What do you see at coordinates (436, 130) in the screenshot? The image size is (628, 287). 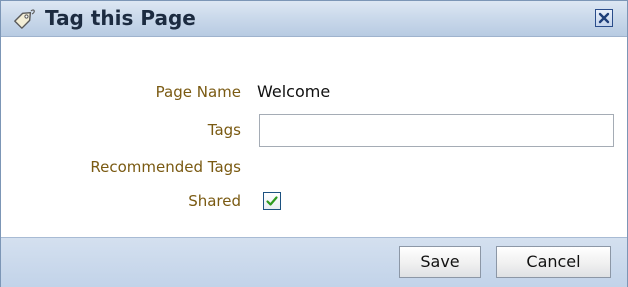 I see `tags-input` at bounding box center [436, 130].